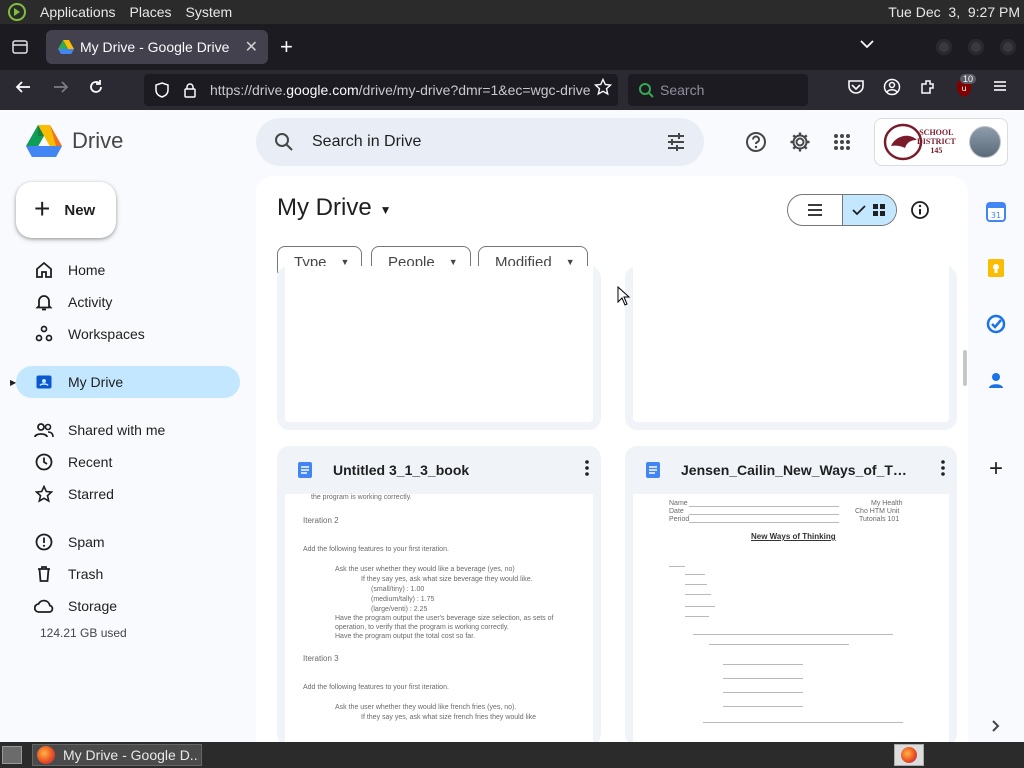  Describe the element at coordinates (474, 90) in the screenshot. I see `url-path: /drive/my-drive?dmr=1&ec=wgc-drive` at that location.